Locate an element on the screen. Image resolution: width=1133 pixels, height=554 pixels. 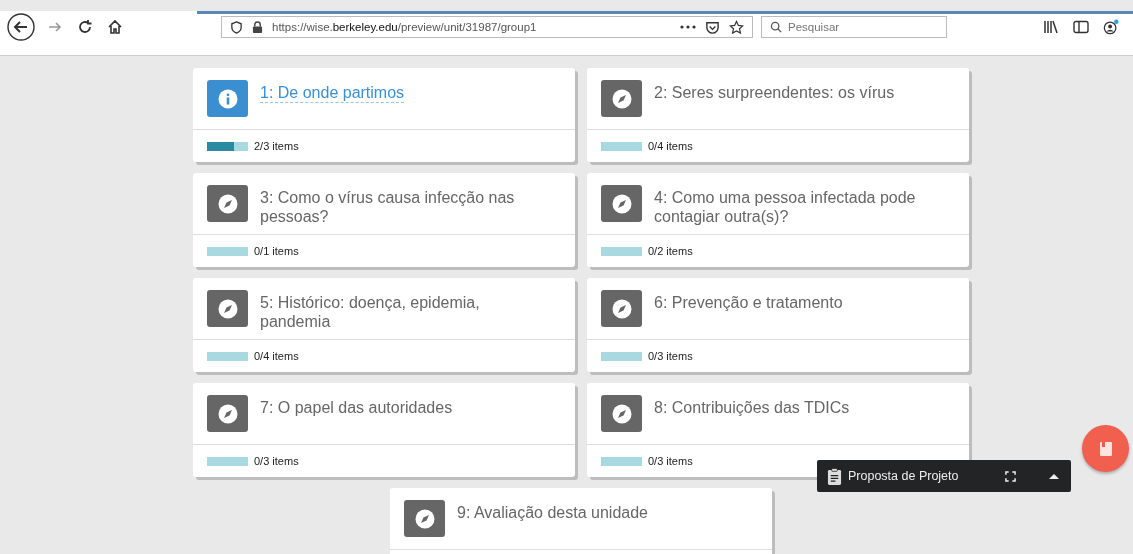
lesson-title-link: 9: Avaliação desta unidade is located at coordinates (552, 511).